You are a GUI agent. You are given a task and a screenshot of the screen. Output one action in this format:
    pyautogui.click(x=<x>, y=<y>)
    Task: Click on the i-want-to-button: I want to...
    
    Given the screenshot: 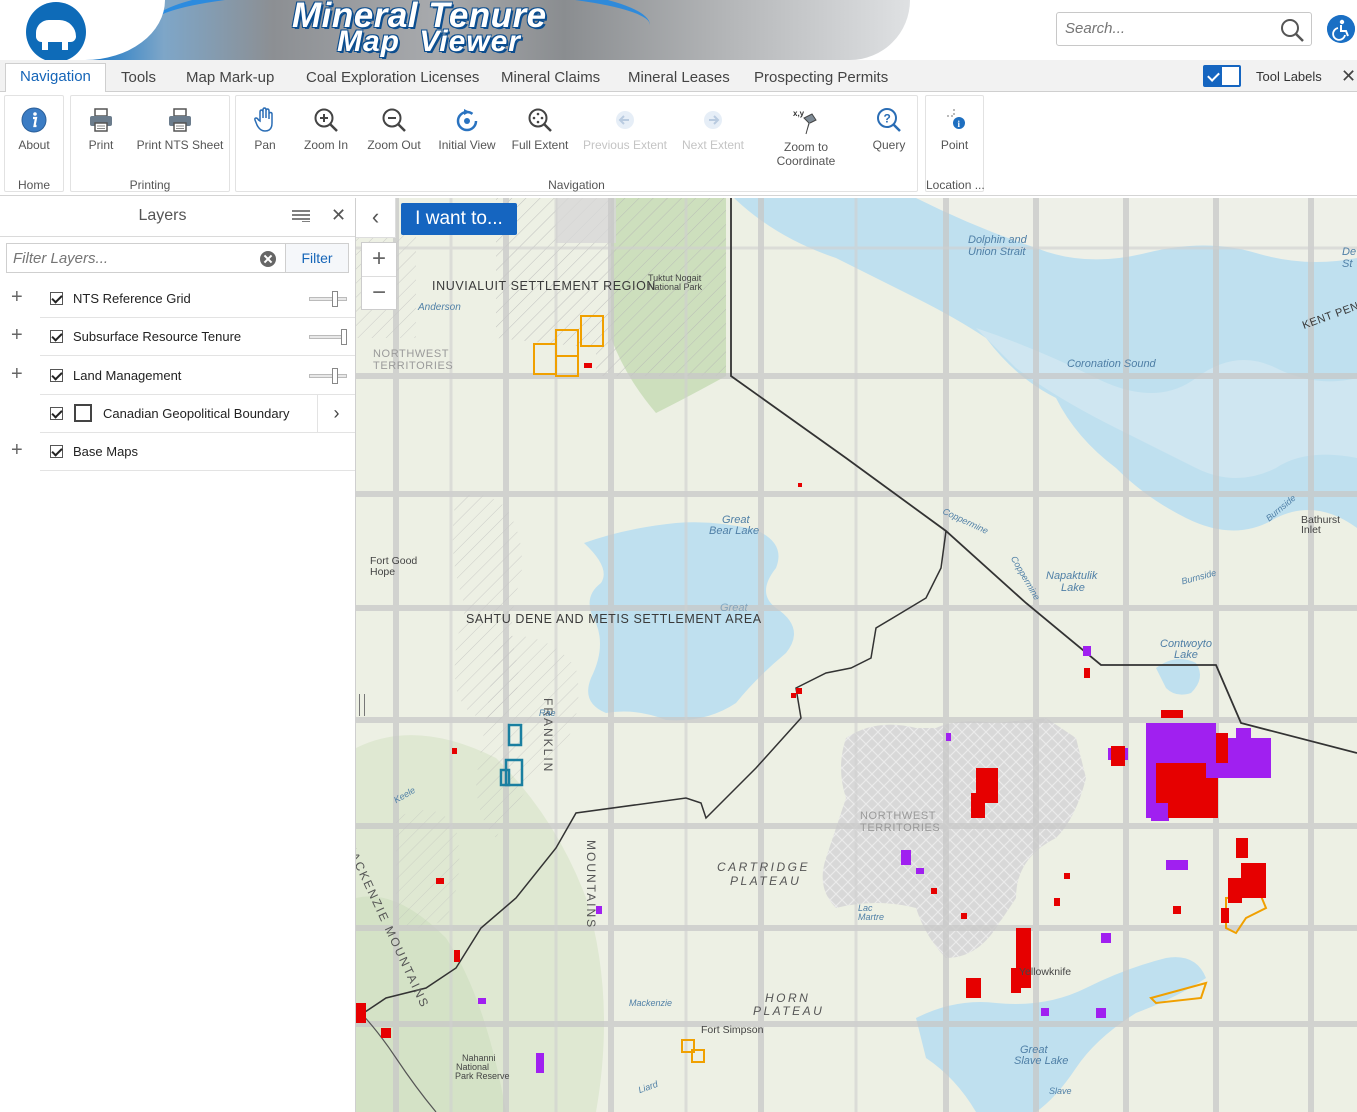 What is the action you would take?
    pyautogui.click(x=459, y=219)
    